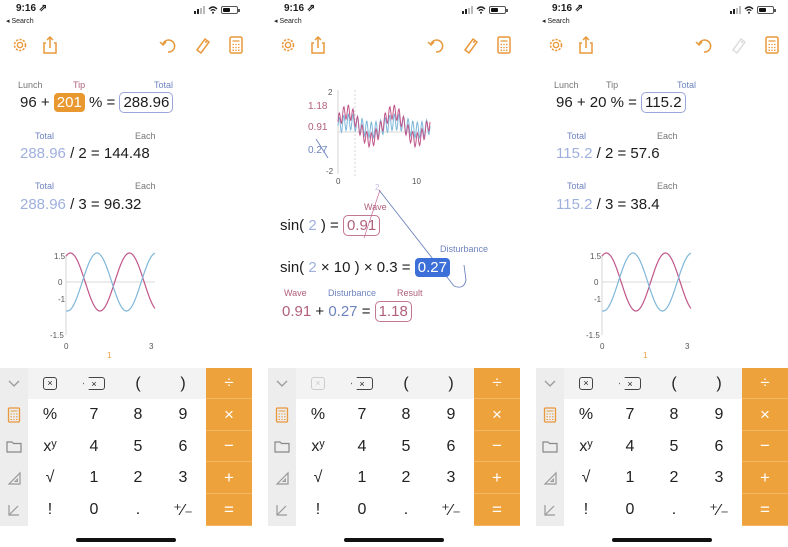  What do you see at coordinates (43, 153) in the screenshot?
I see `split-2-total: 288.96` at bounding box center [43, 153].